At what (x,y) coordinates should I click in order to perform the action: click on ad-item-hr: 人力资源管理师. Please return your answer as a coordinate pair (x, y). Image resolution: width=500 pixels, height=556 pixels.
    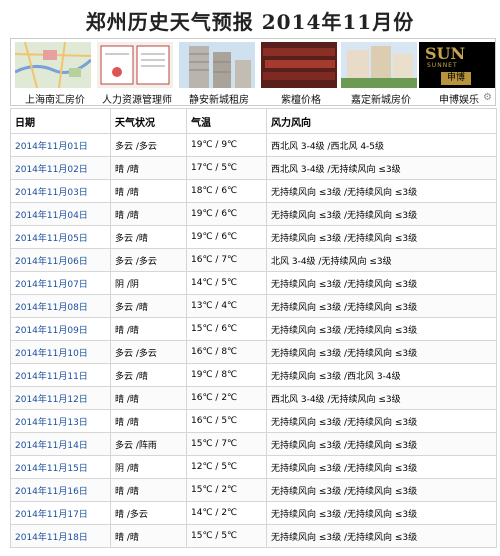
    Looking at the image, I should click on (135, 74).